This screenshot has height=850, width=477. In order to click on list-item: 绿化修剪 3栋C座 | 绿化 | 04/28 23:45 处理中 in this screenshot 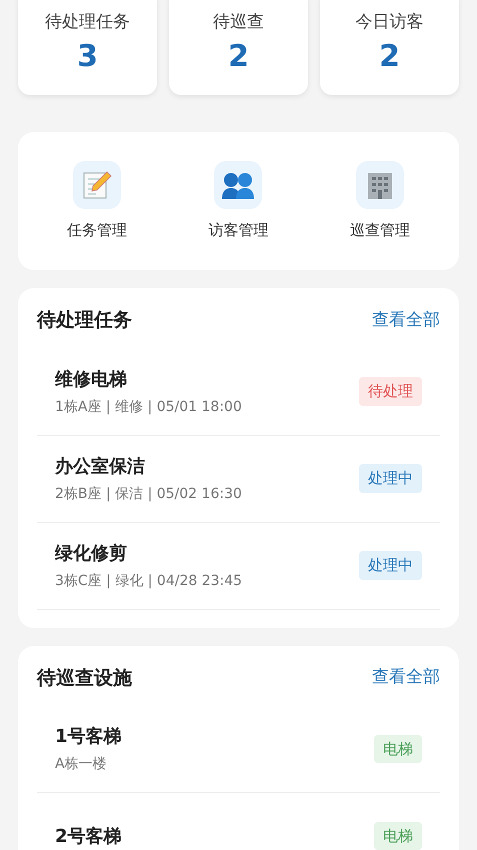, I will do `click(238, 566)`.